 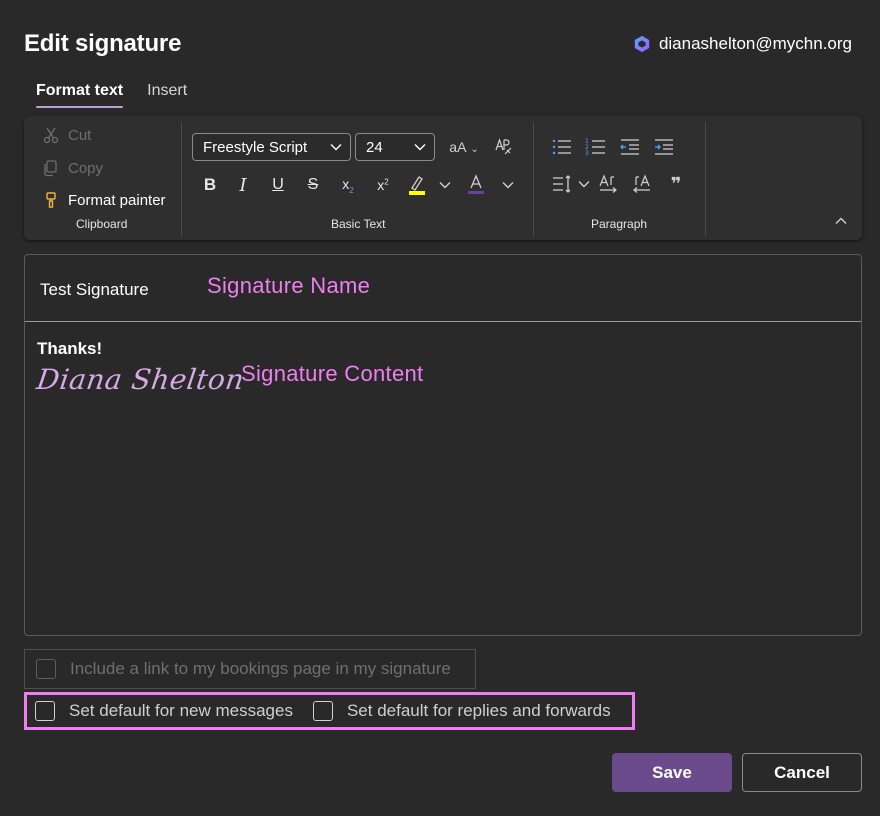 I want to click on chevron-up-icon, so click(x=841, y=220).